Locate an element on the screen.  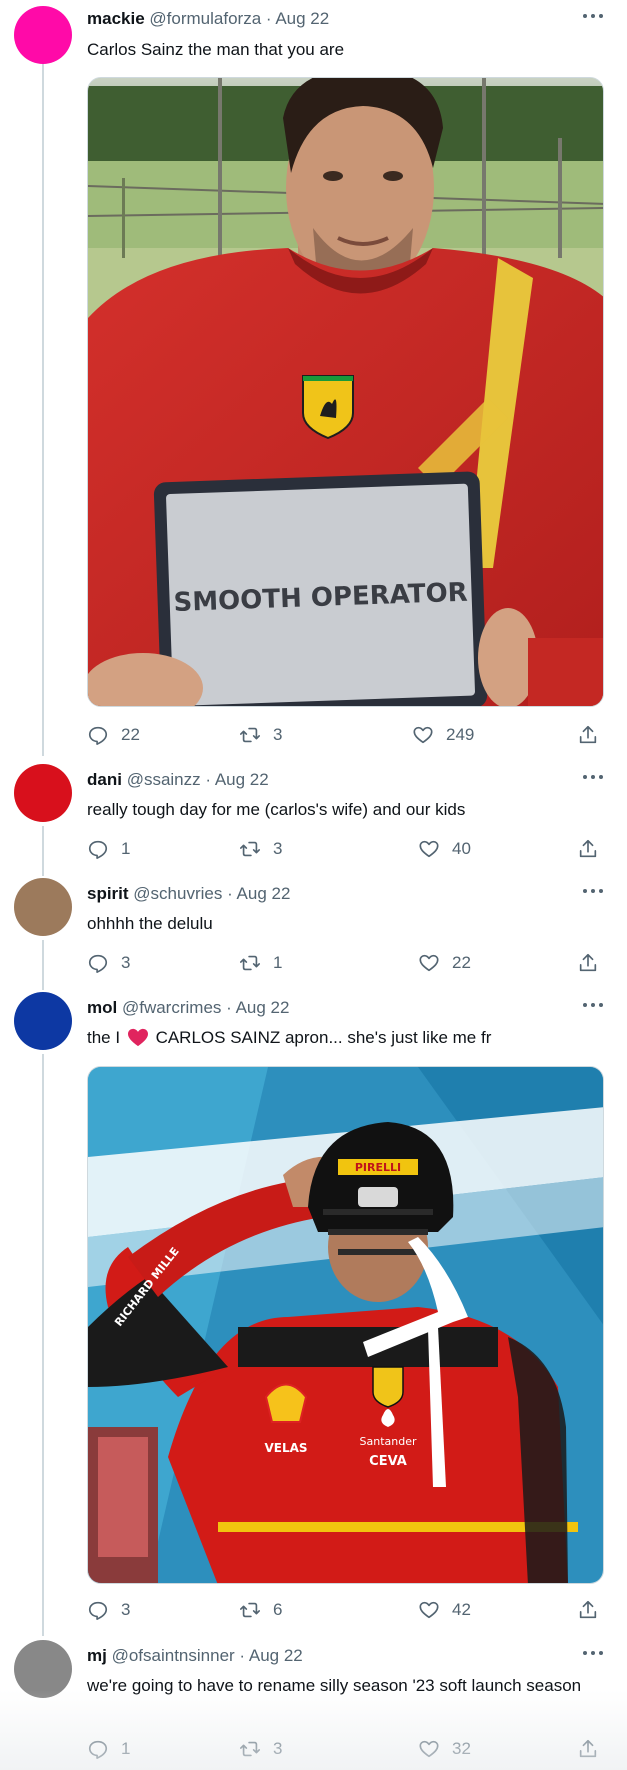
retweet-count: 6 is located at coordinates (278, 1609).